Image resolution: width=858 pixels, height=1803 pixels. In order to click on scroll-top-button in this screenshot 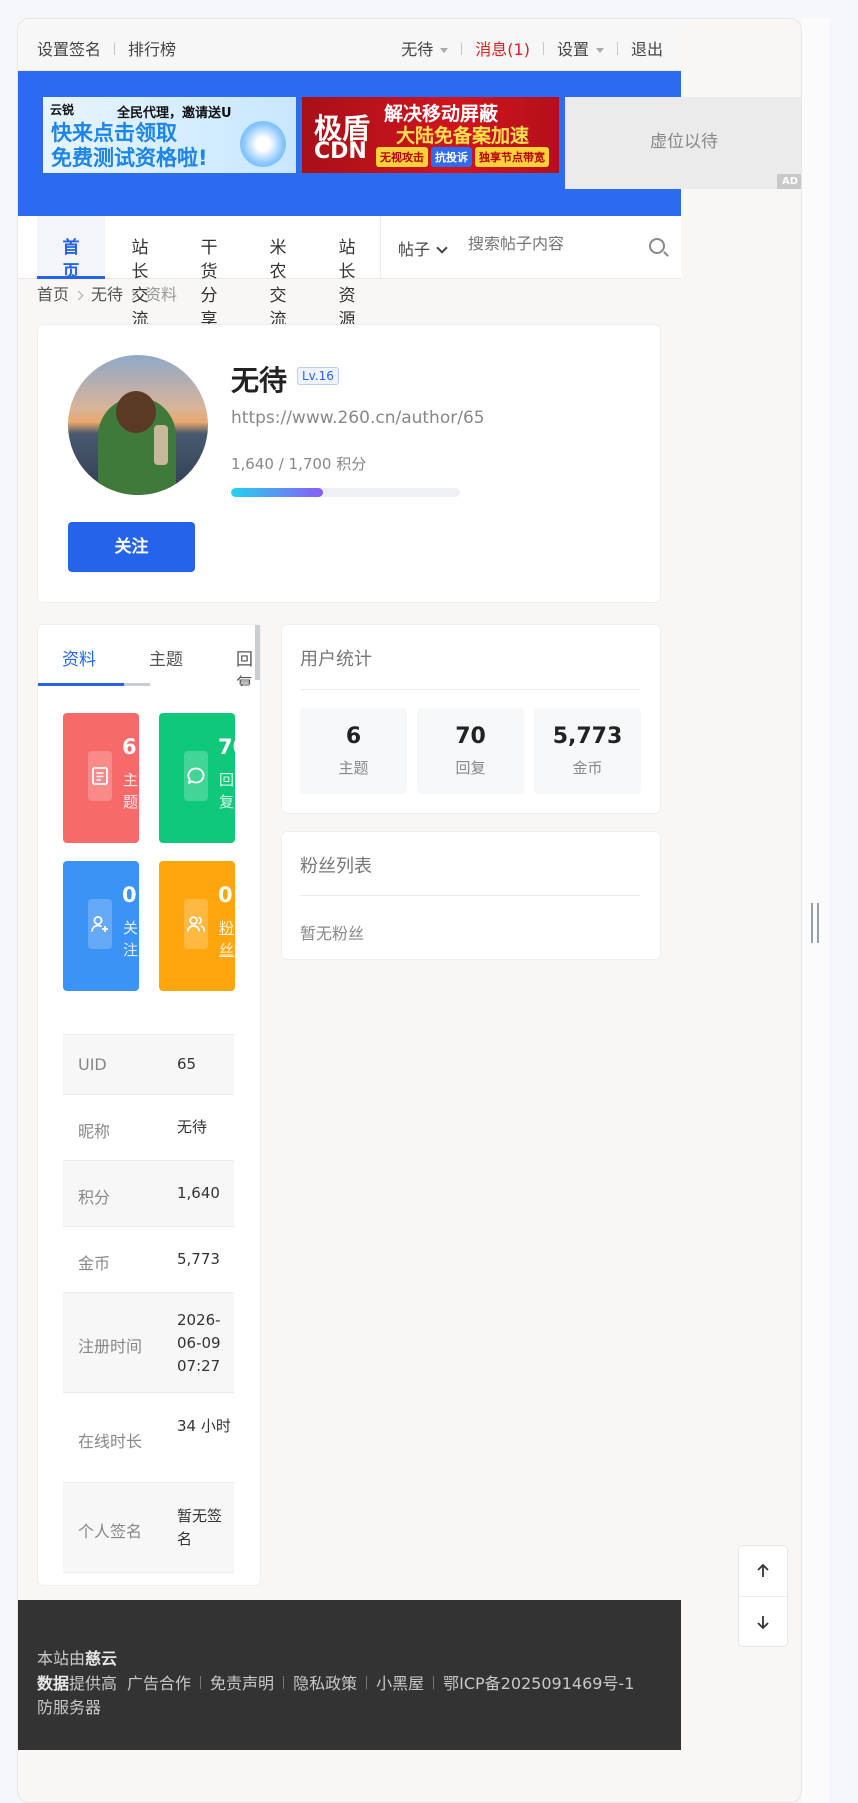, I will do `click(763, 1571)`.